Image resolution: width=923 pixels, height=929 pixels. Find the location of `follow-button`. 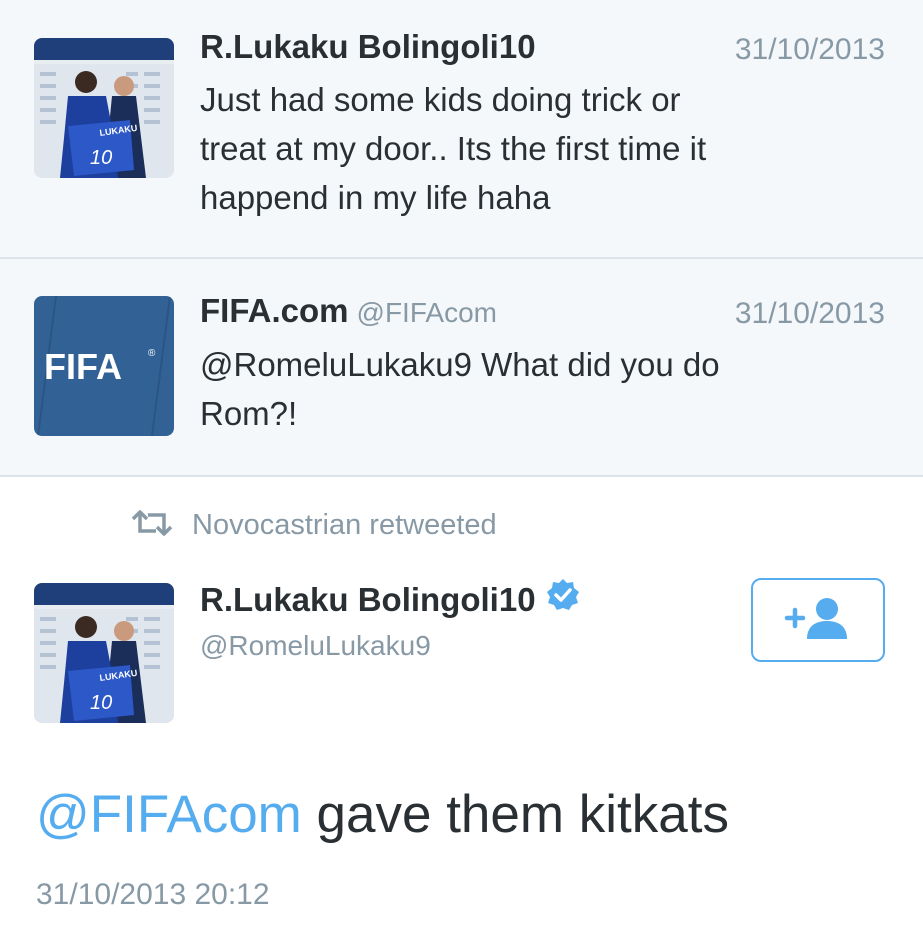

follow-button is located at coordinates (818, 620).